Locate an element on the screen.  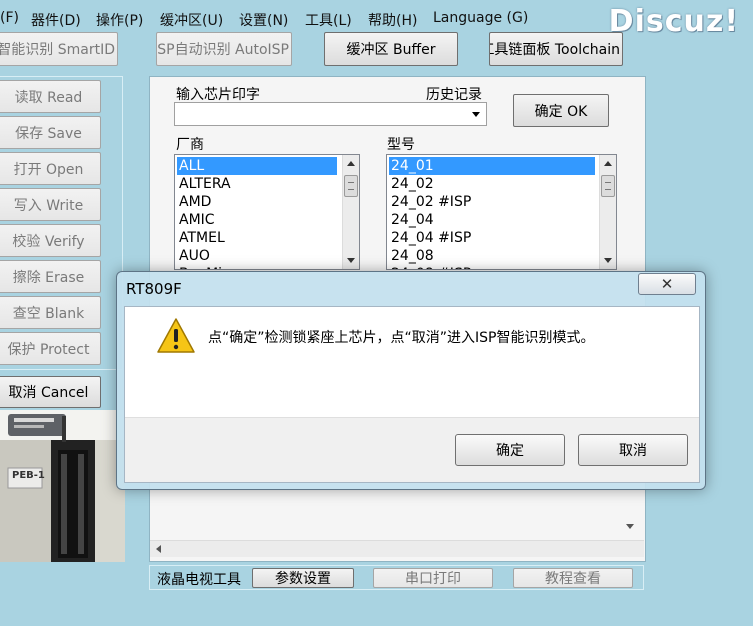
smart-id-button: 智能识别 SmartID is located at coordinates (59, 49).